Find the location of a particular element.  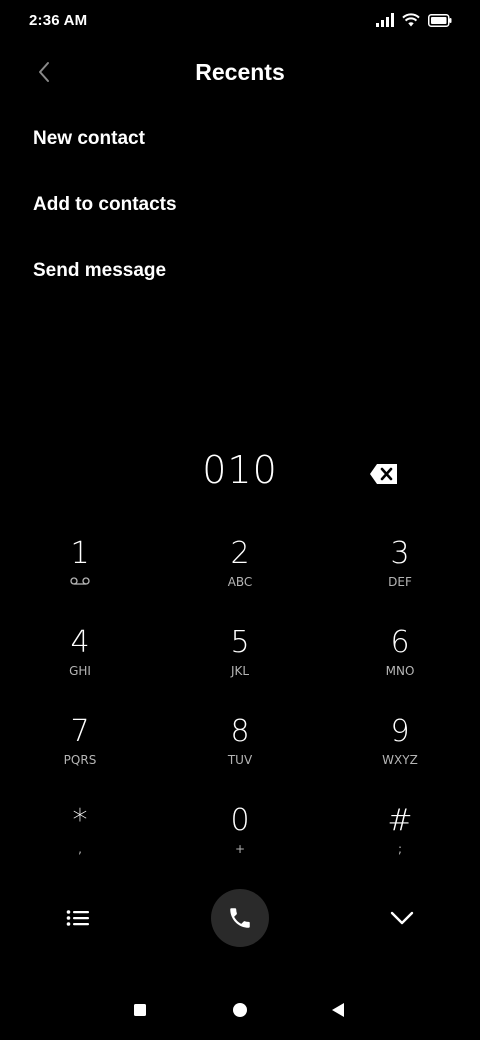

key-letters: ABC is located at coordinates (240, 582).